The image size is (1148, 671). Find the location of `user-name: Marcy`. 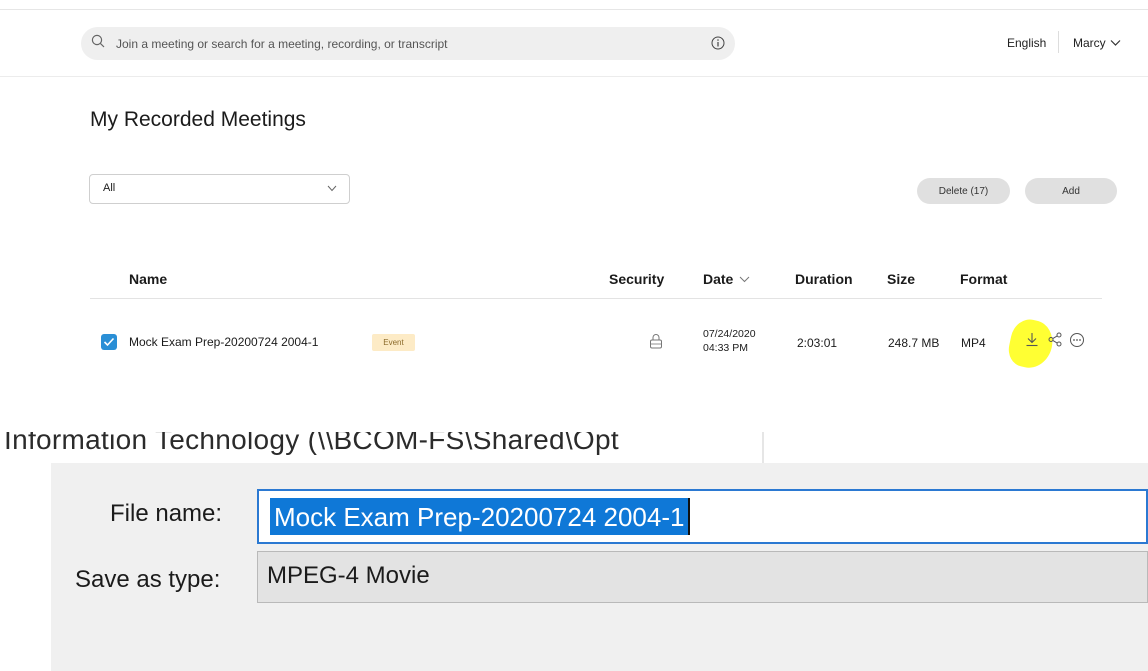

user-name: Marcy is located at coordinates (1089, 43).